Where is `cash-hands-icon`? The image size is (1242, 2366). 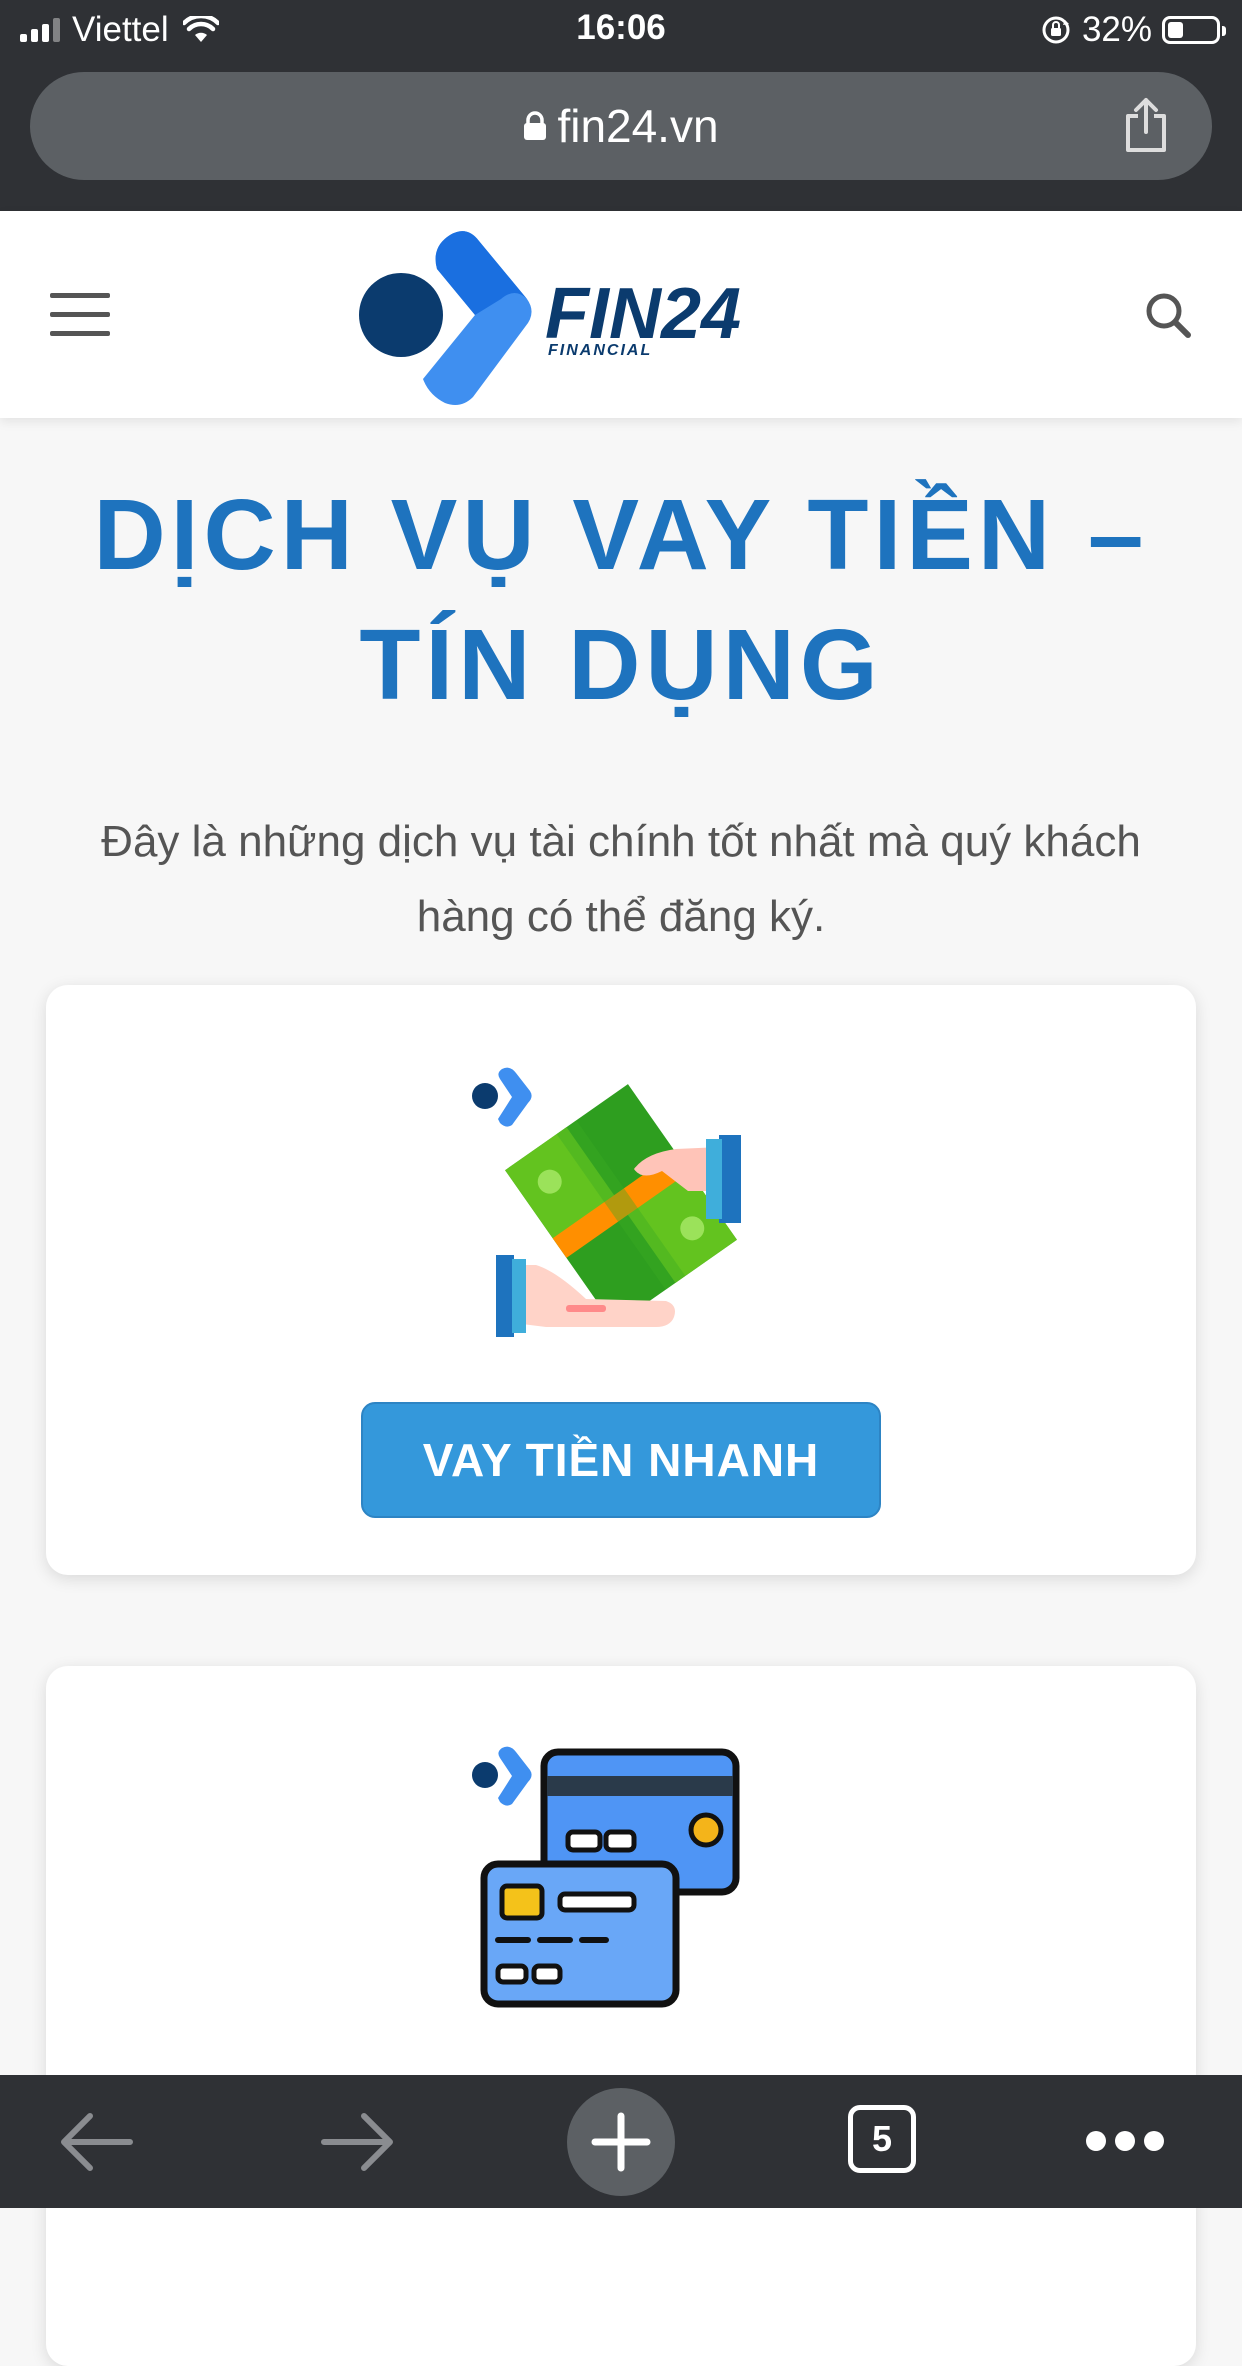 cash-hands-icon is located at coordinates (606, 1202).